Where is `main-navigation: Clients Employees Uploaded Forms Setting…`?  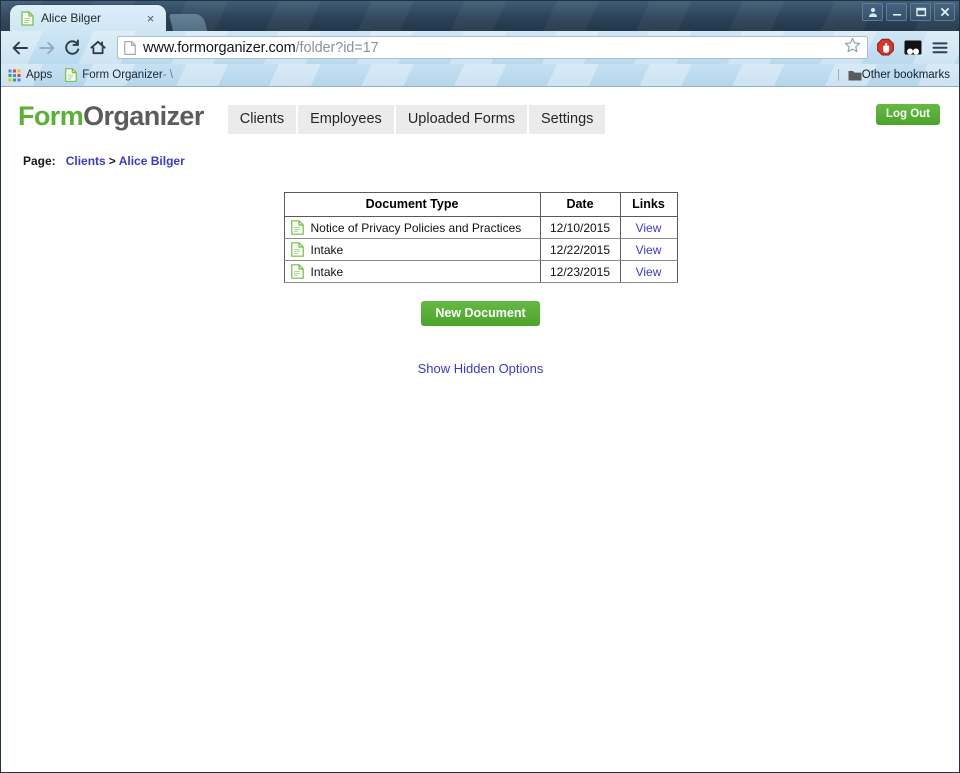 main-navigation: Clients Employees Uploaded Forms Setting… is located at coordinates (416, 119).